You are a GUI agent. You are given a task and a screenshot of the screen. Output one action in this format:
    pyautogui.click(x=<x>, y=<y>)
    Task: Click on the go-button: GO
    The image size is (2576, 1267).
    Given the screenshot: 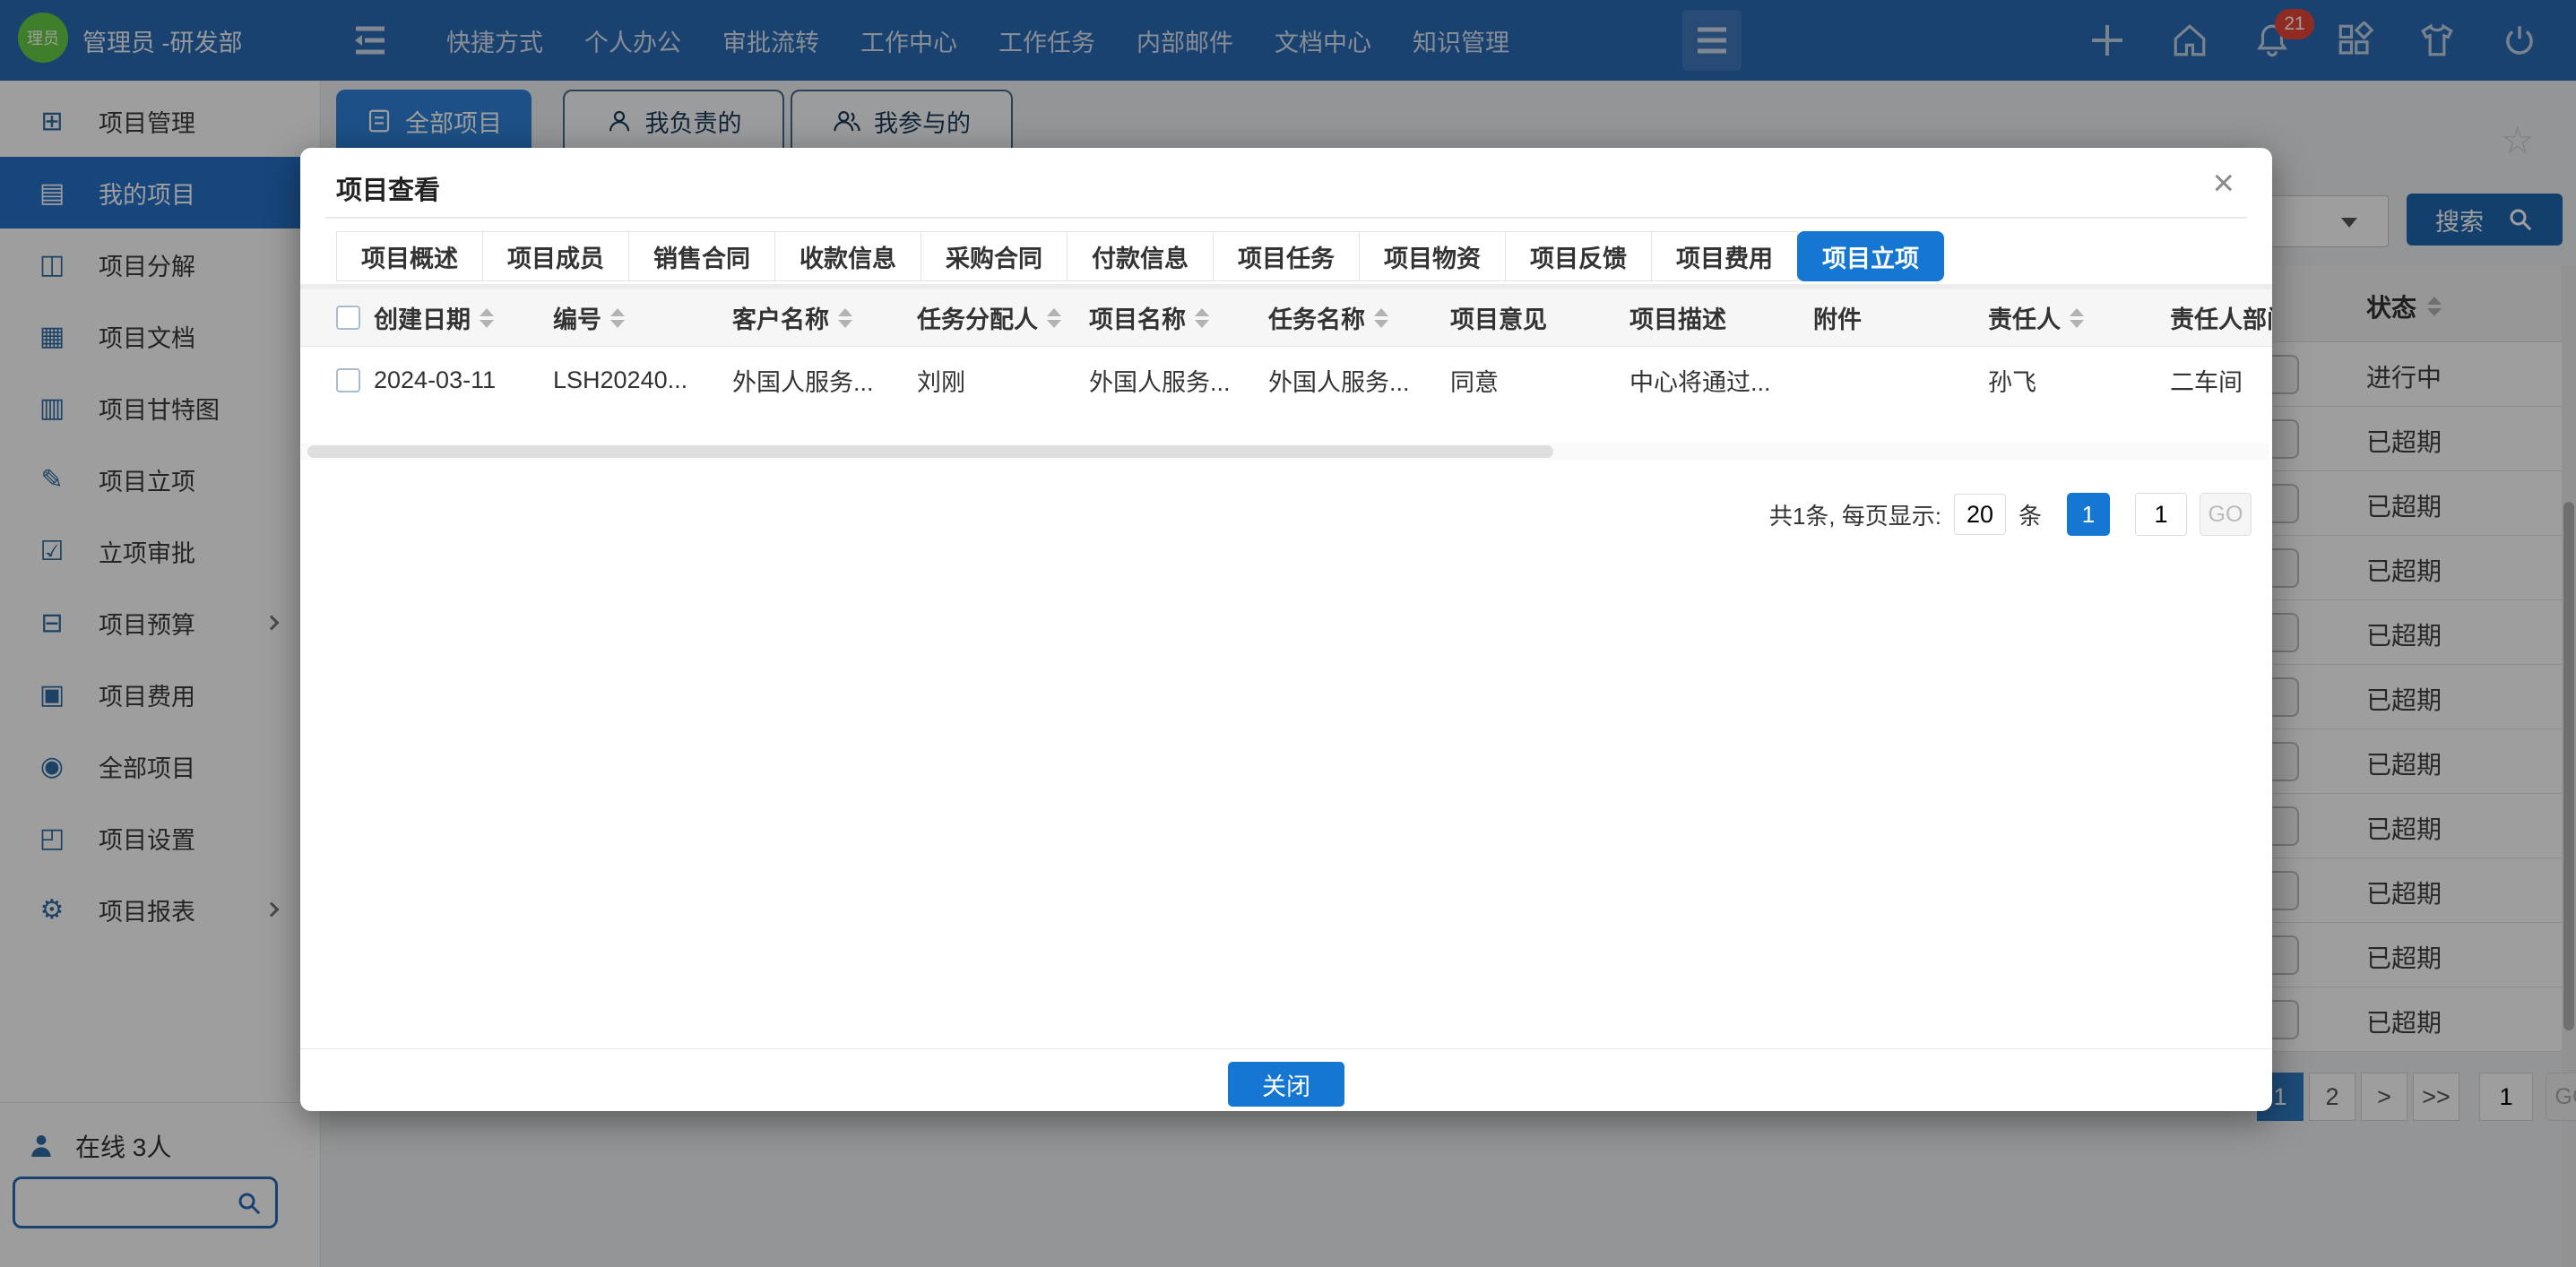 What is the action you would take?
    pyautogui.click(x=2226, y=514)
    